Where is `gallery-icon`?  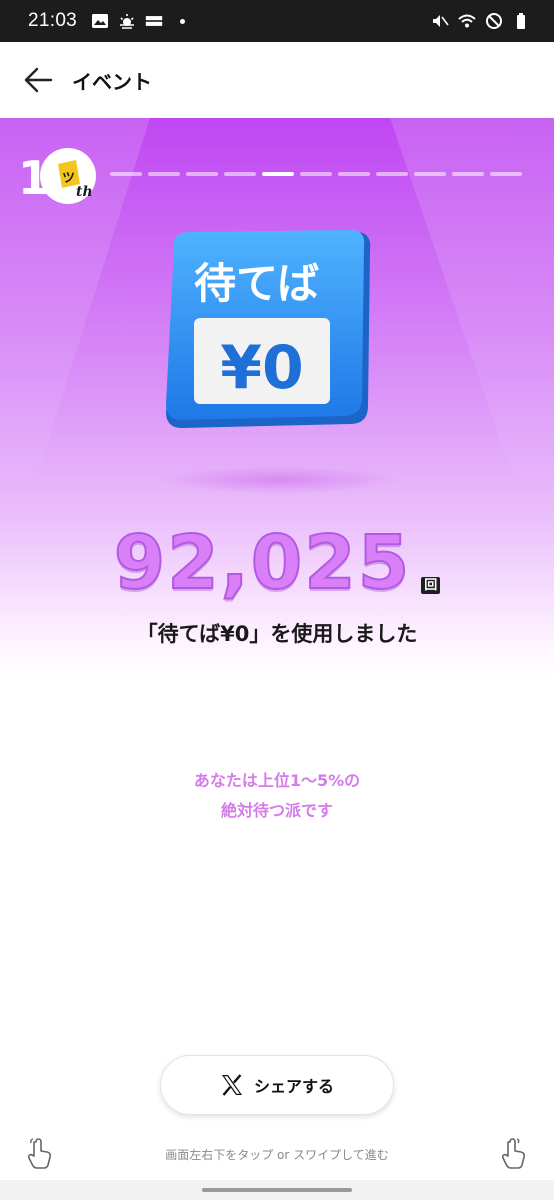
gallery-icon is located at coordinates (100, 21).